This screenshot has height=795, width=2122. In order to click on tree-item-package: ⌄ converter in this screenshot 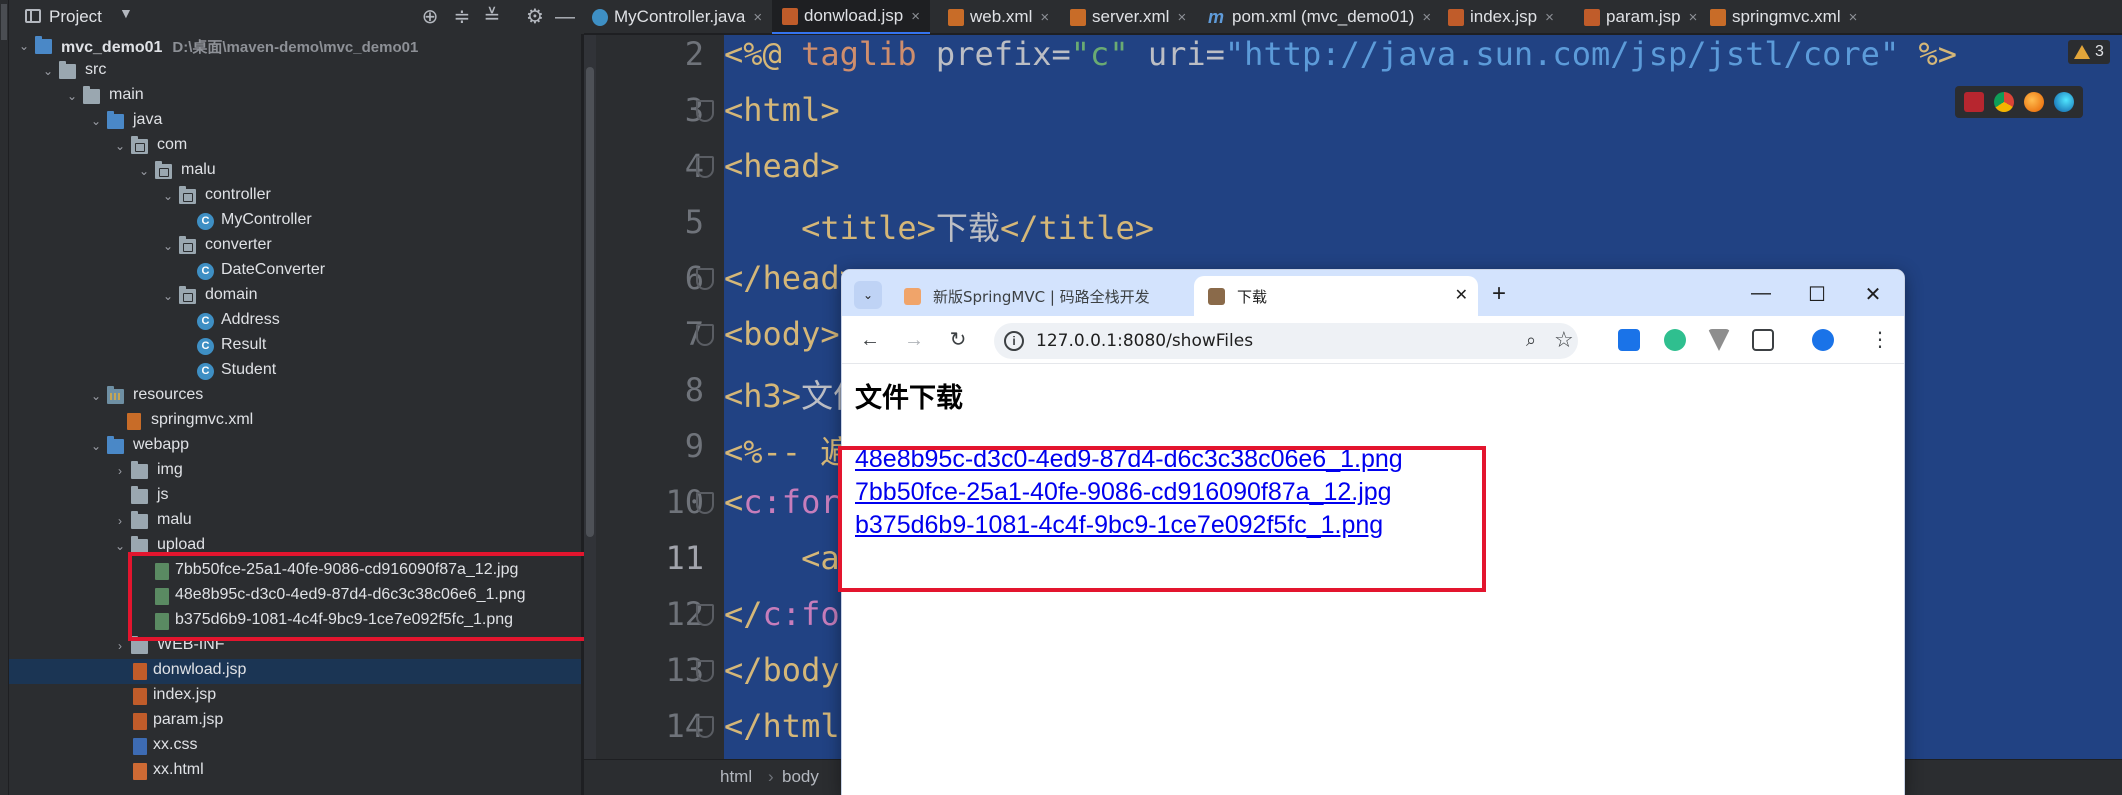, I will do `click(295, 246)`.